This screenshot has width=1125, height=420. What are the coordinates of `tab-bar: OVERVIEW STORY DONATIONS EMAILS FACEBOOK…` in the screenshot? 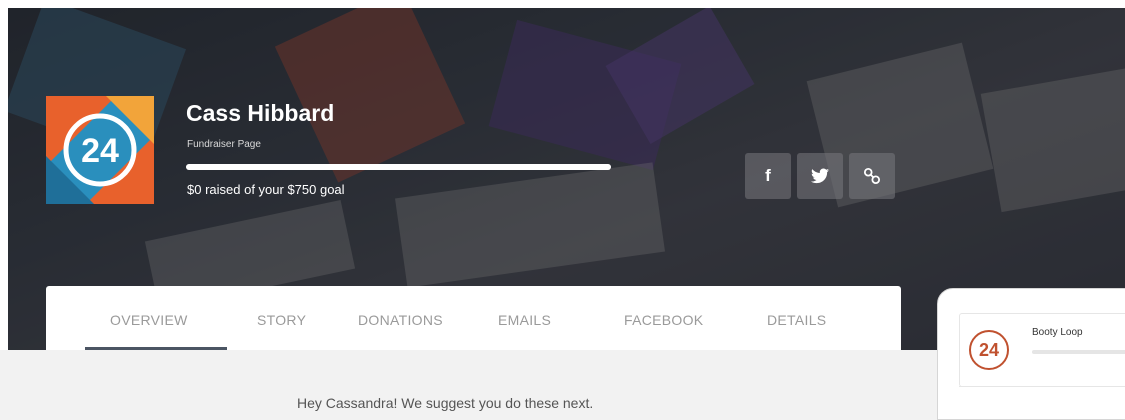 It's located at (473, 318).